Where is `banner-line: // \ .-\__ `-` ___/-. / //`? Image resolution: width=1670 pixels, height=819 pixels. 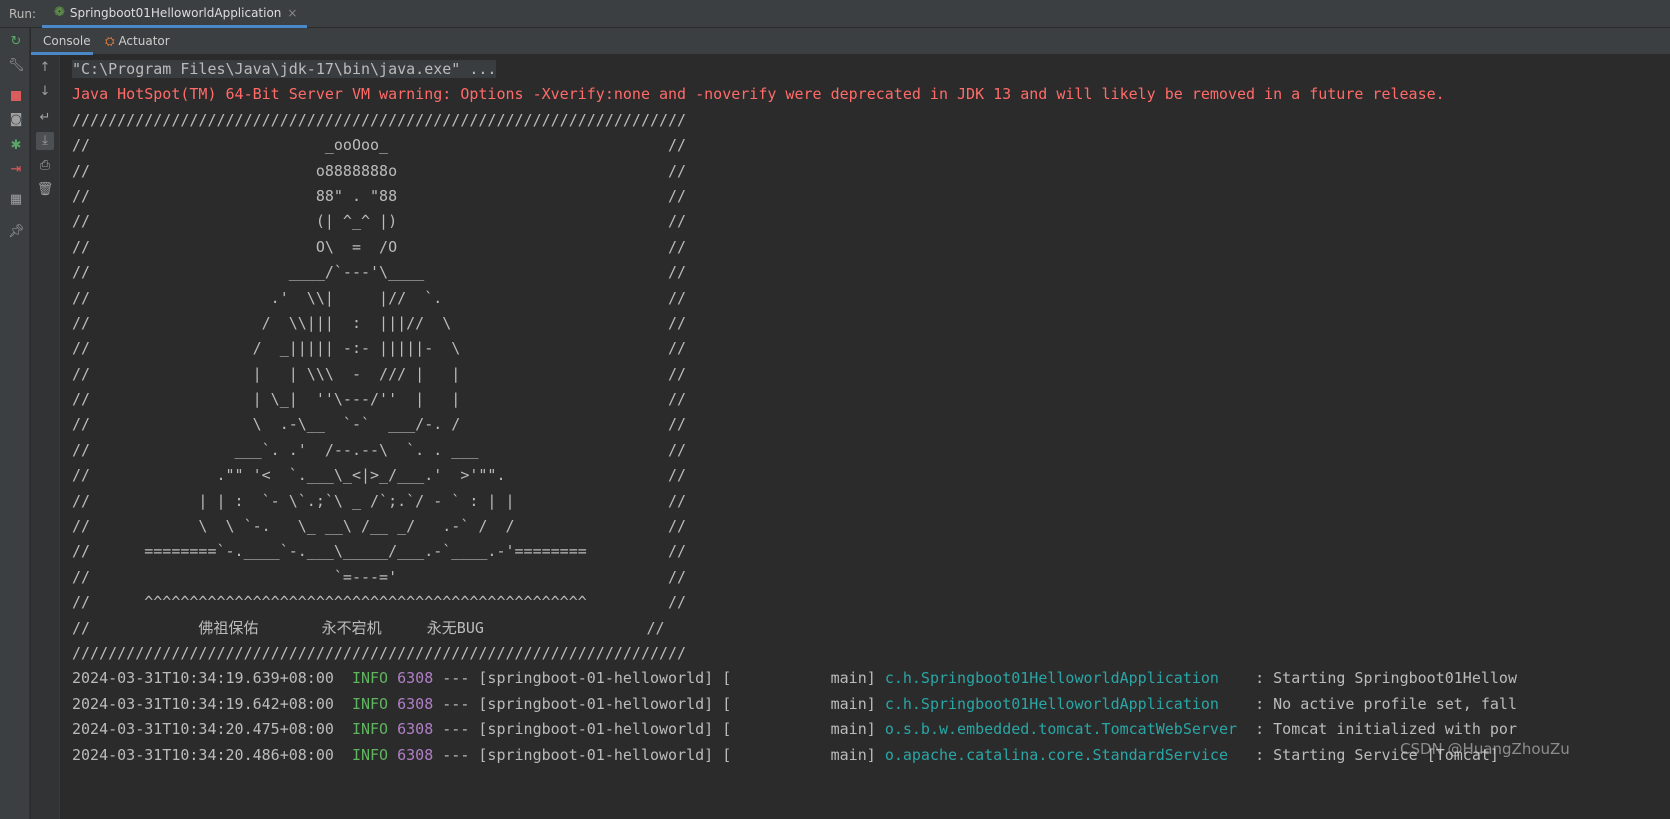 banner-line: // \ .-\__ `-` ___/-. / // is located at coordinates (379, 424).